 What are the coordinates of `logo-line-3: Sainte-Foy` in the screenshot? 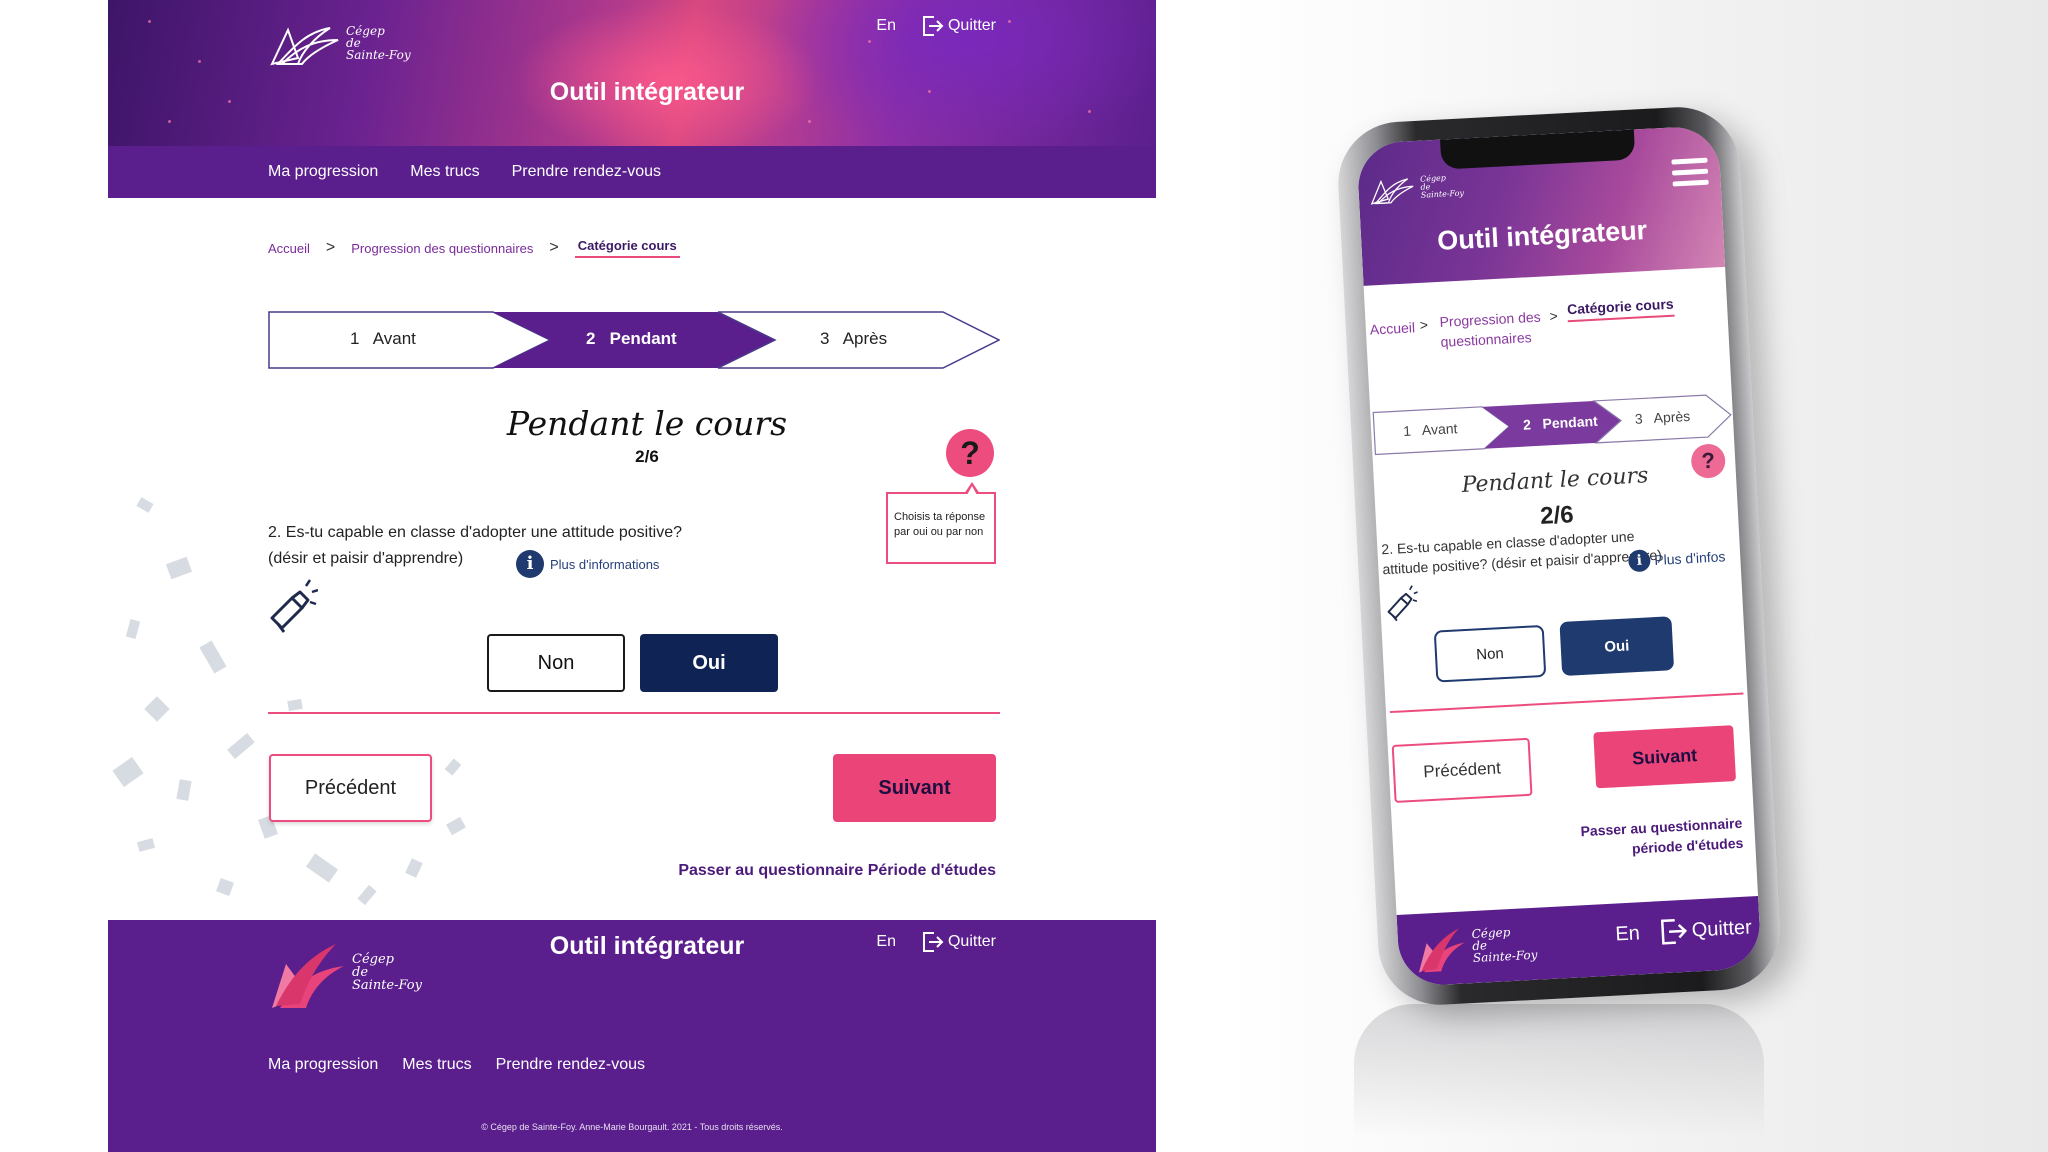 It's located at (378, 55).